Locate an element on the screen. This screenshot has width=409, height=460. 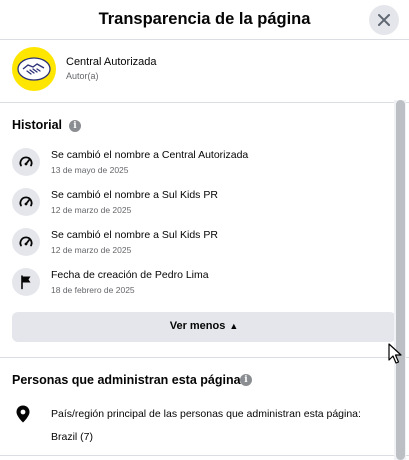
see-less-button: Ver menos ▲ is located at coordinates (204, 327).